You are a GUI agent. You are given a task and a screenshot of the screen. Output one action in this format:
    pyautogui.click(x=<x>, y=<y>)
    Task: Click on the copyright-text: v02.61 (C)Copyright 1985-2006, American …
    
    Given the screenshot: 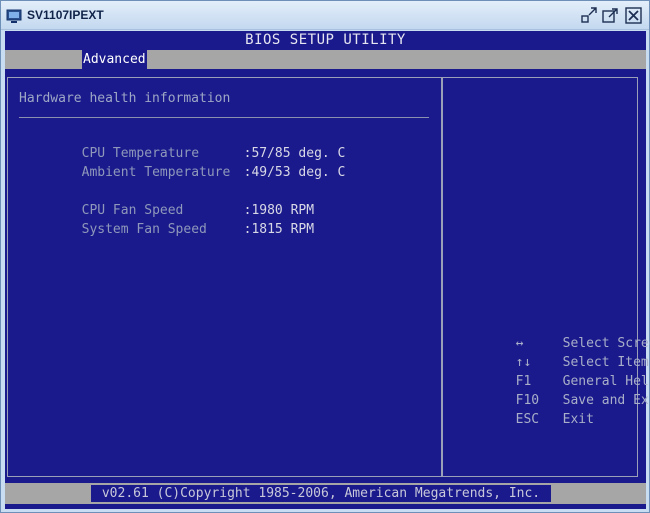 What is the action you would take?
    pyautogui.click(x=321, y=493)
    